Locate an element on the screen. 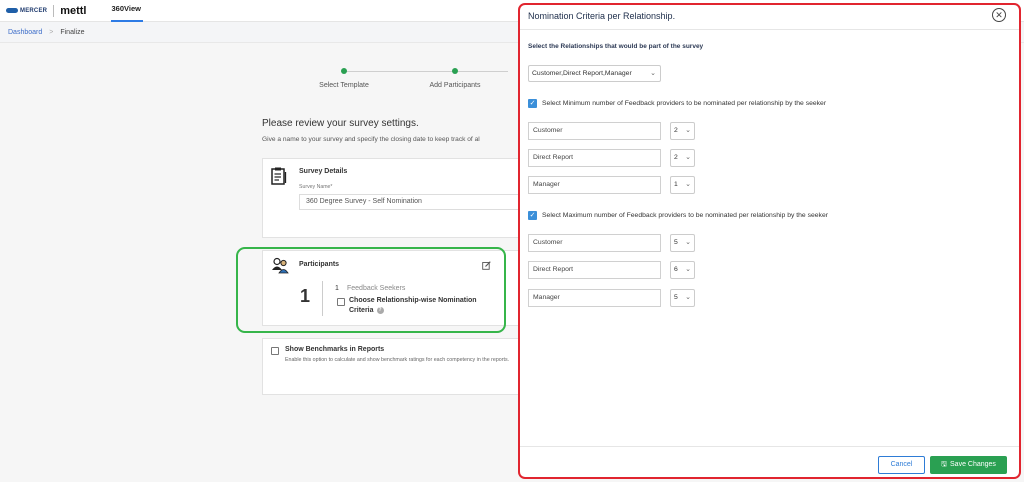 This screenshot has width=1024, height=482. survey-name-input: 360 Degree Survey - Self Nomination is located at coordinates (415, 202).